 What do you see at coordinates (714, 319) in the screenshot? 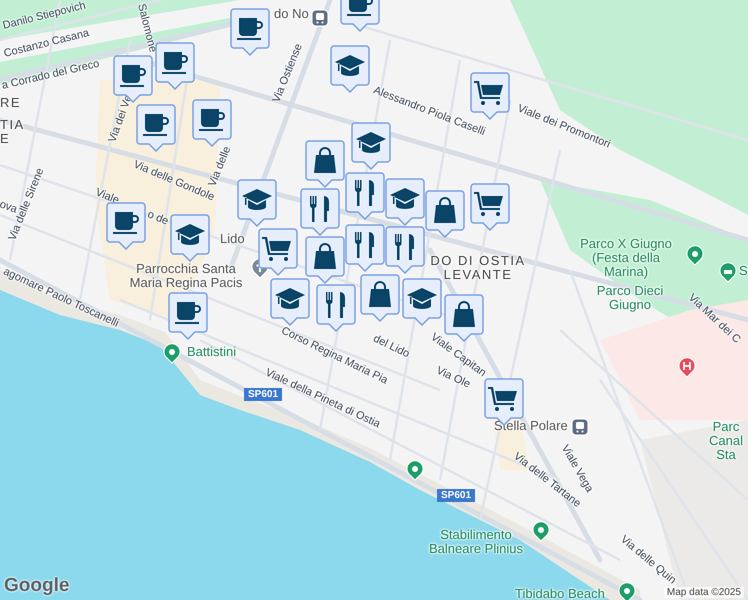
I see `street-label: Via Mar dei C` at bounding box center [714, 319].